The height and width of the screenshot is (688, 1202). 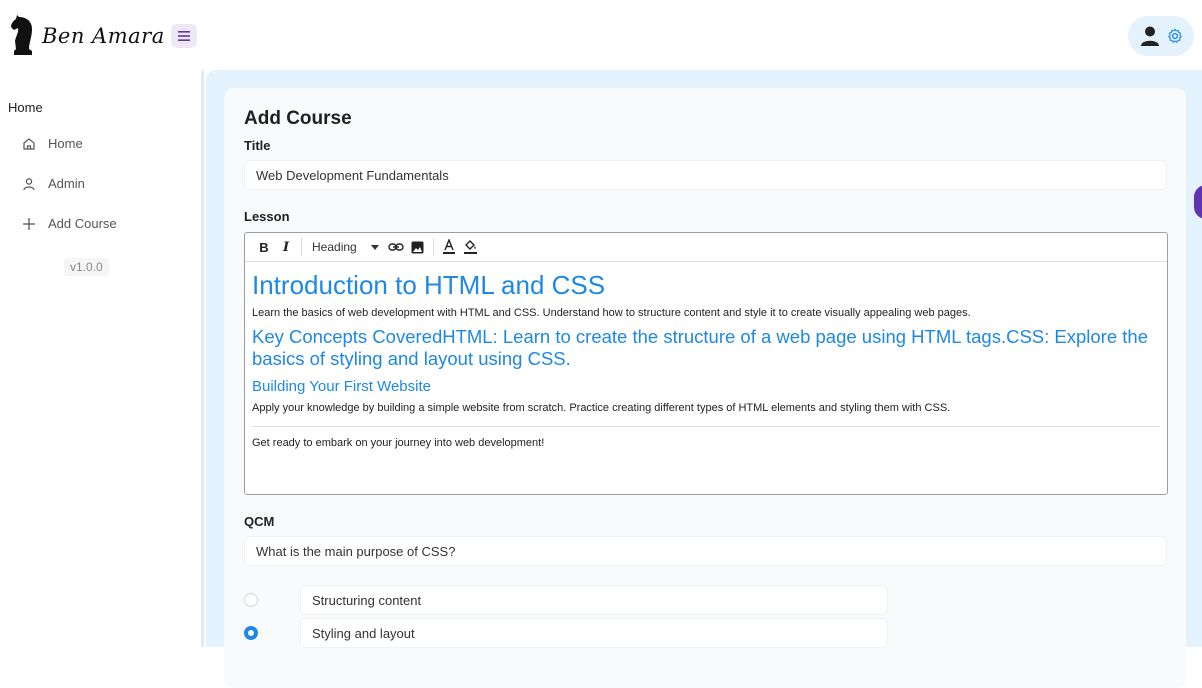 I want to click on insert-image-button, so click(x=418, y=247).